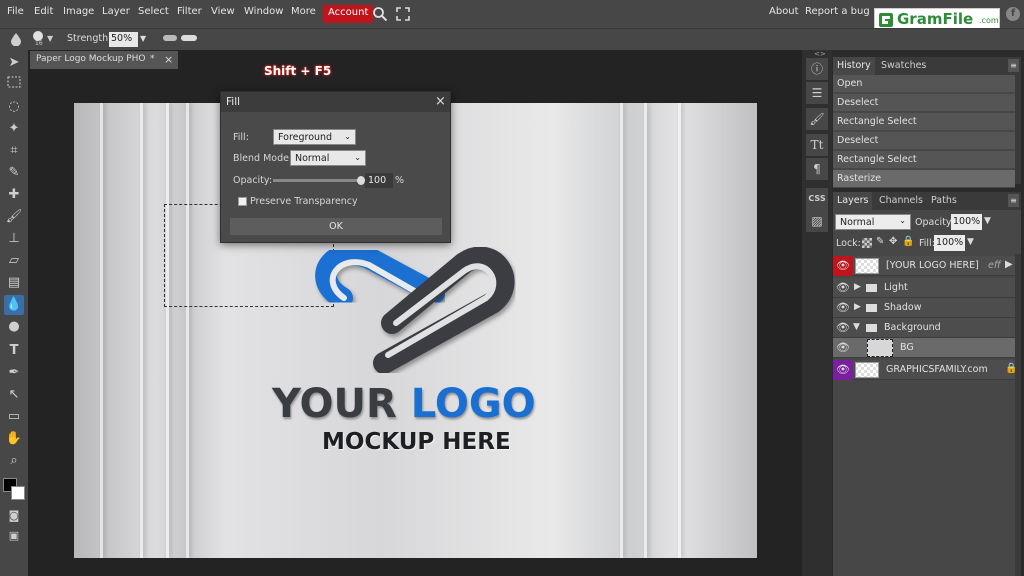  I want to click on eraser-tool-icon: ▱, so click(14, 261).